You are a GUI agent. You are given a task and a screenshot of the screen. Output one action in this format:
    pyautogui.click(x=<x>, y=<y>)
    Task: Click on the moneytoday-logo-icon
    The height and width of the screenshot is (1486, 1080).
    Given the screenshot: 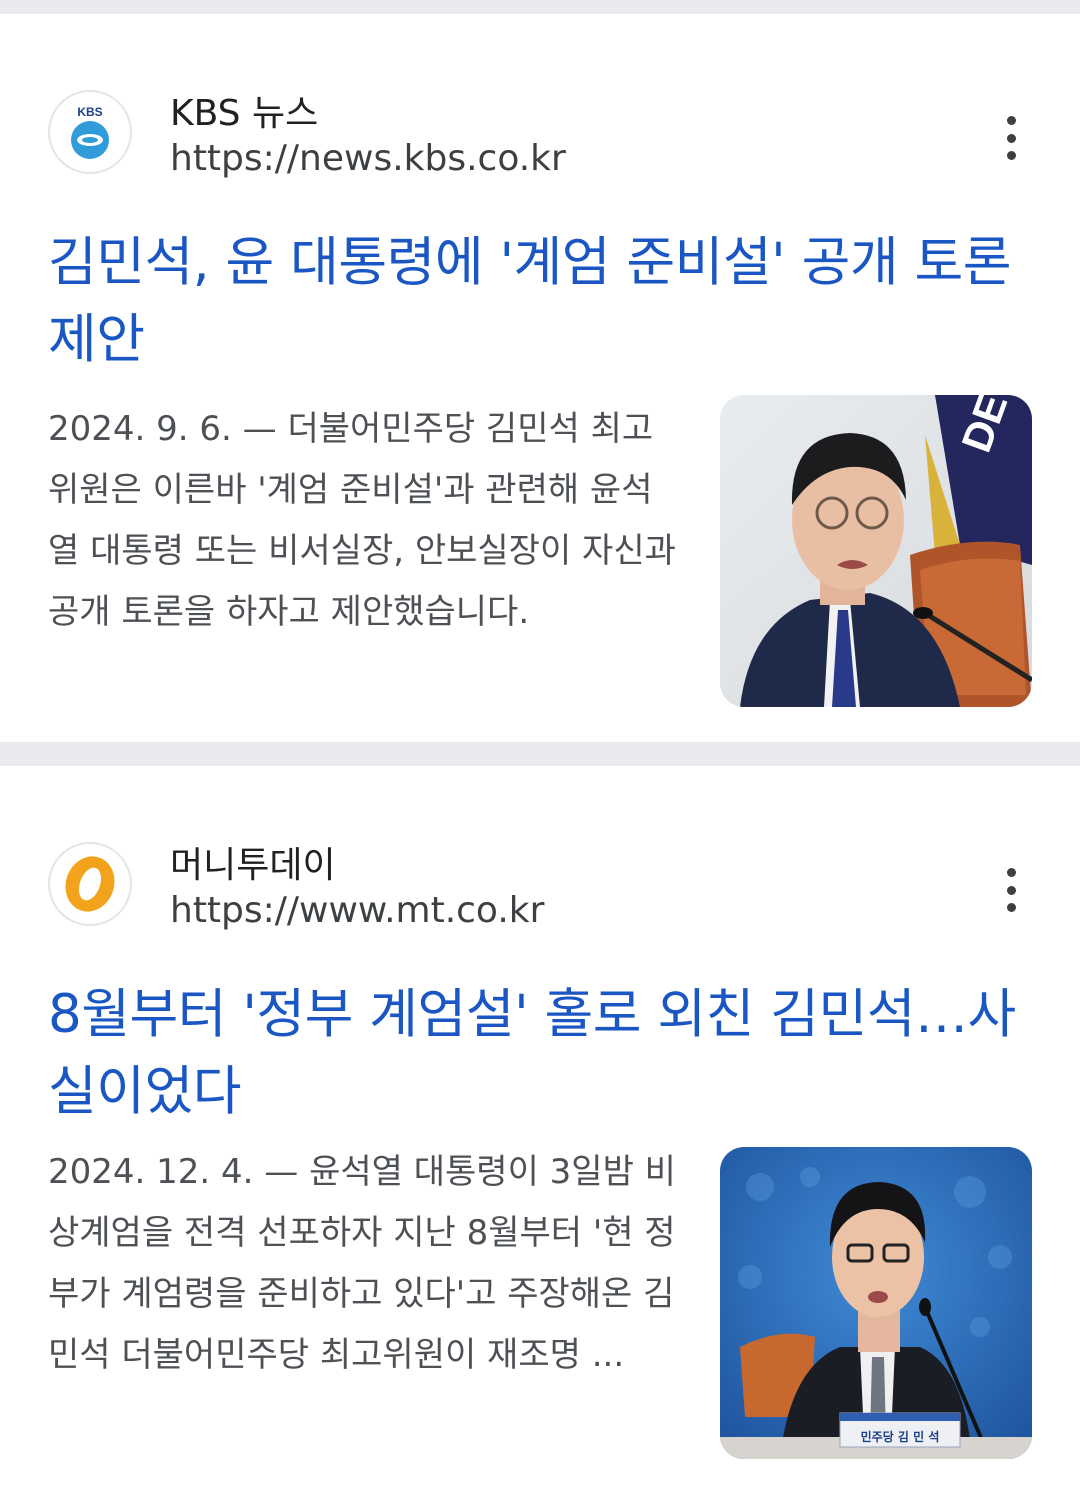 What is the action you would take?
    pyautogui.click(x=90, y=884)
    